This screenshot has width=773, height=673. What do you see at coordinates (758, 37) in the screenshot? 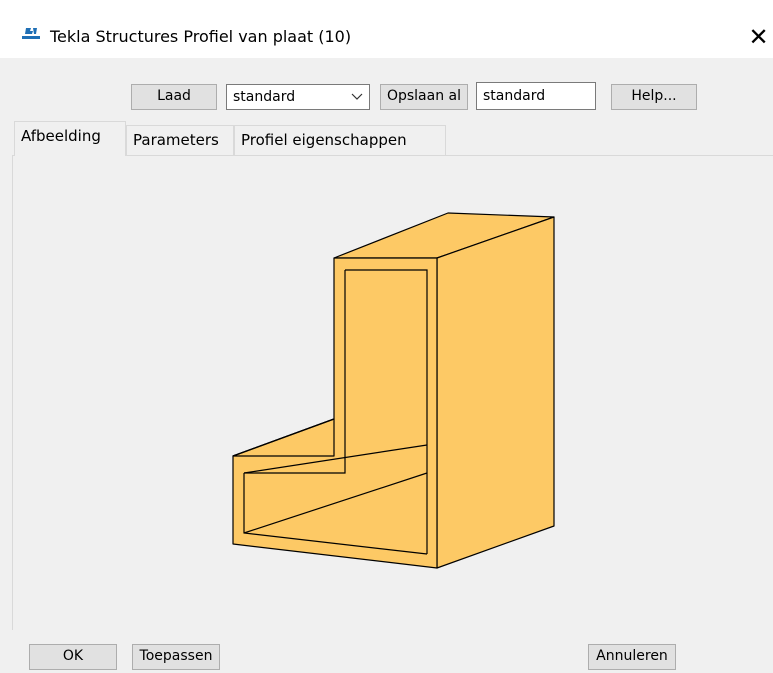
I see `close-icon: ✕` at bounding box center [758, 37].